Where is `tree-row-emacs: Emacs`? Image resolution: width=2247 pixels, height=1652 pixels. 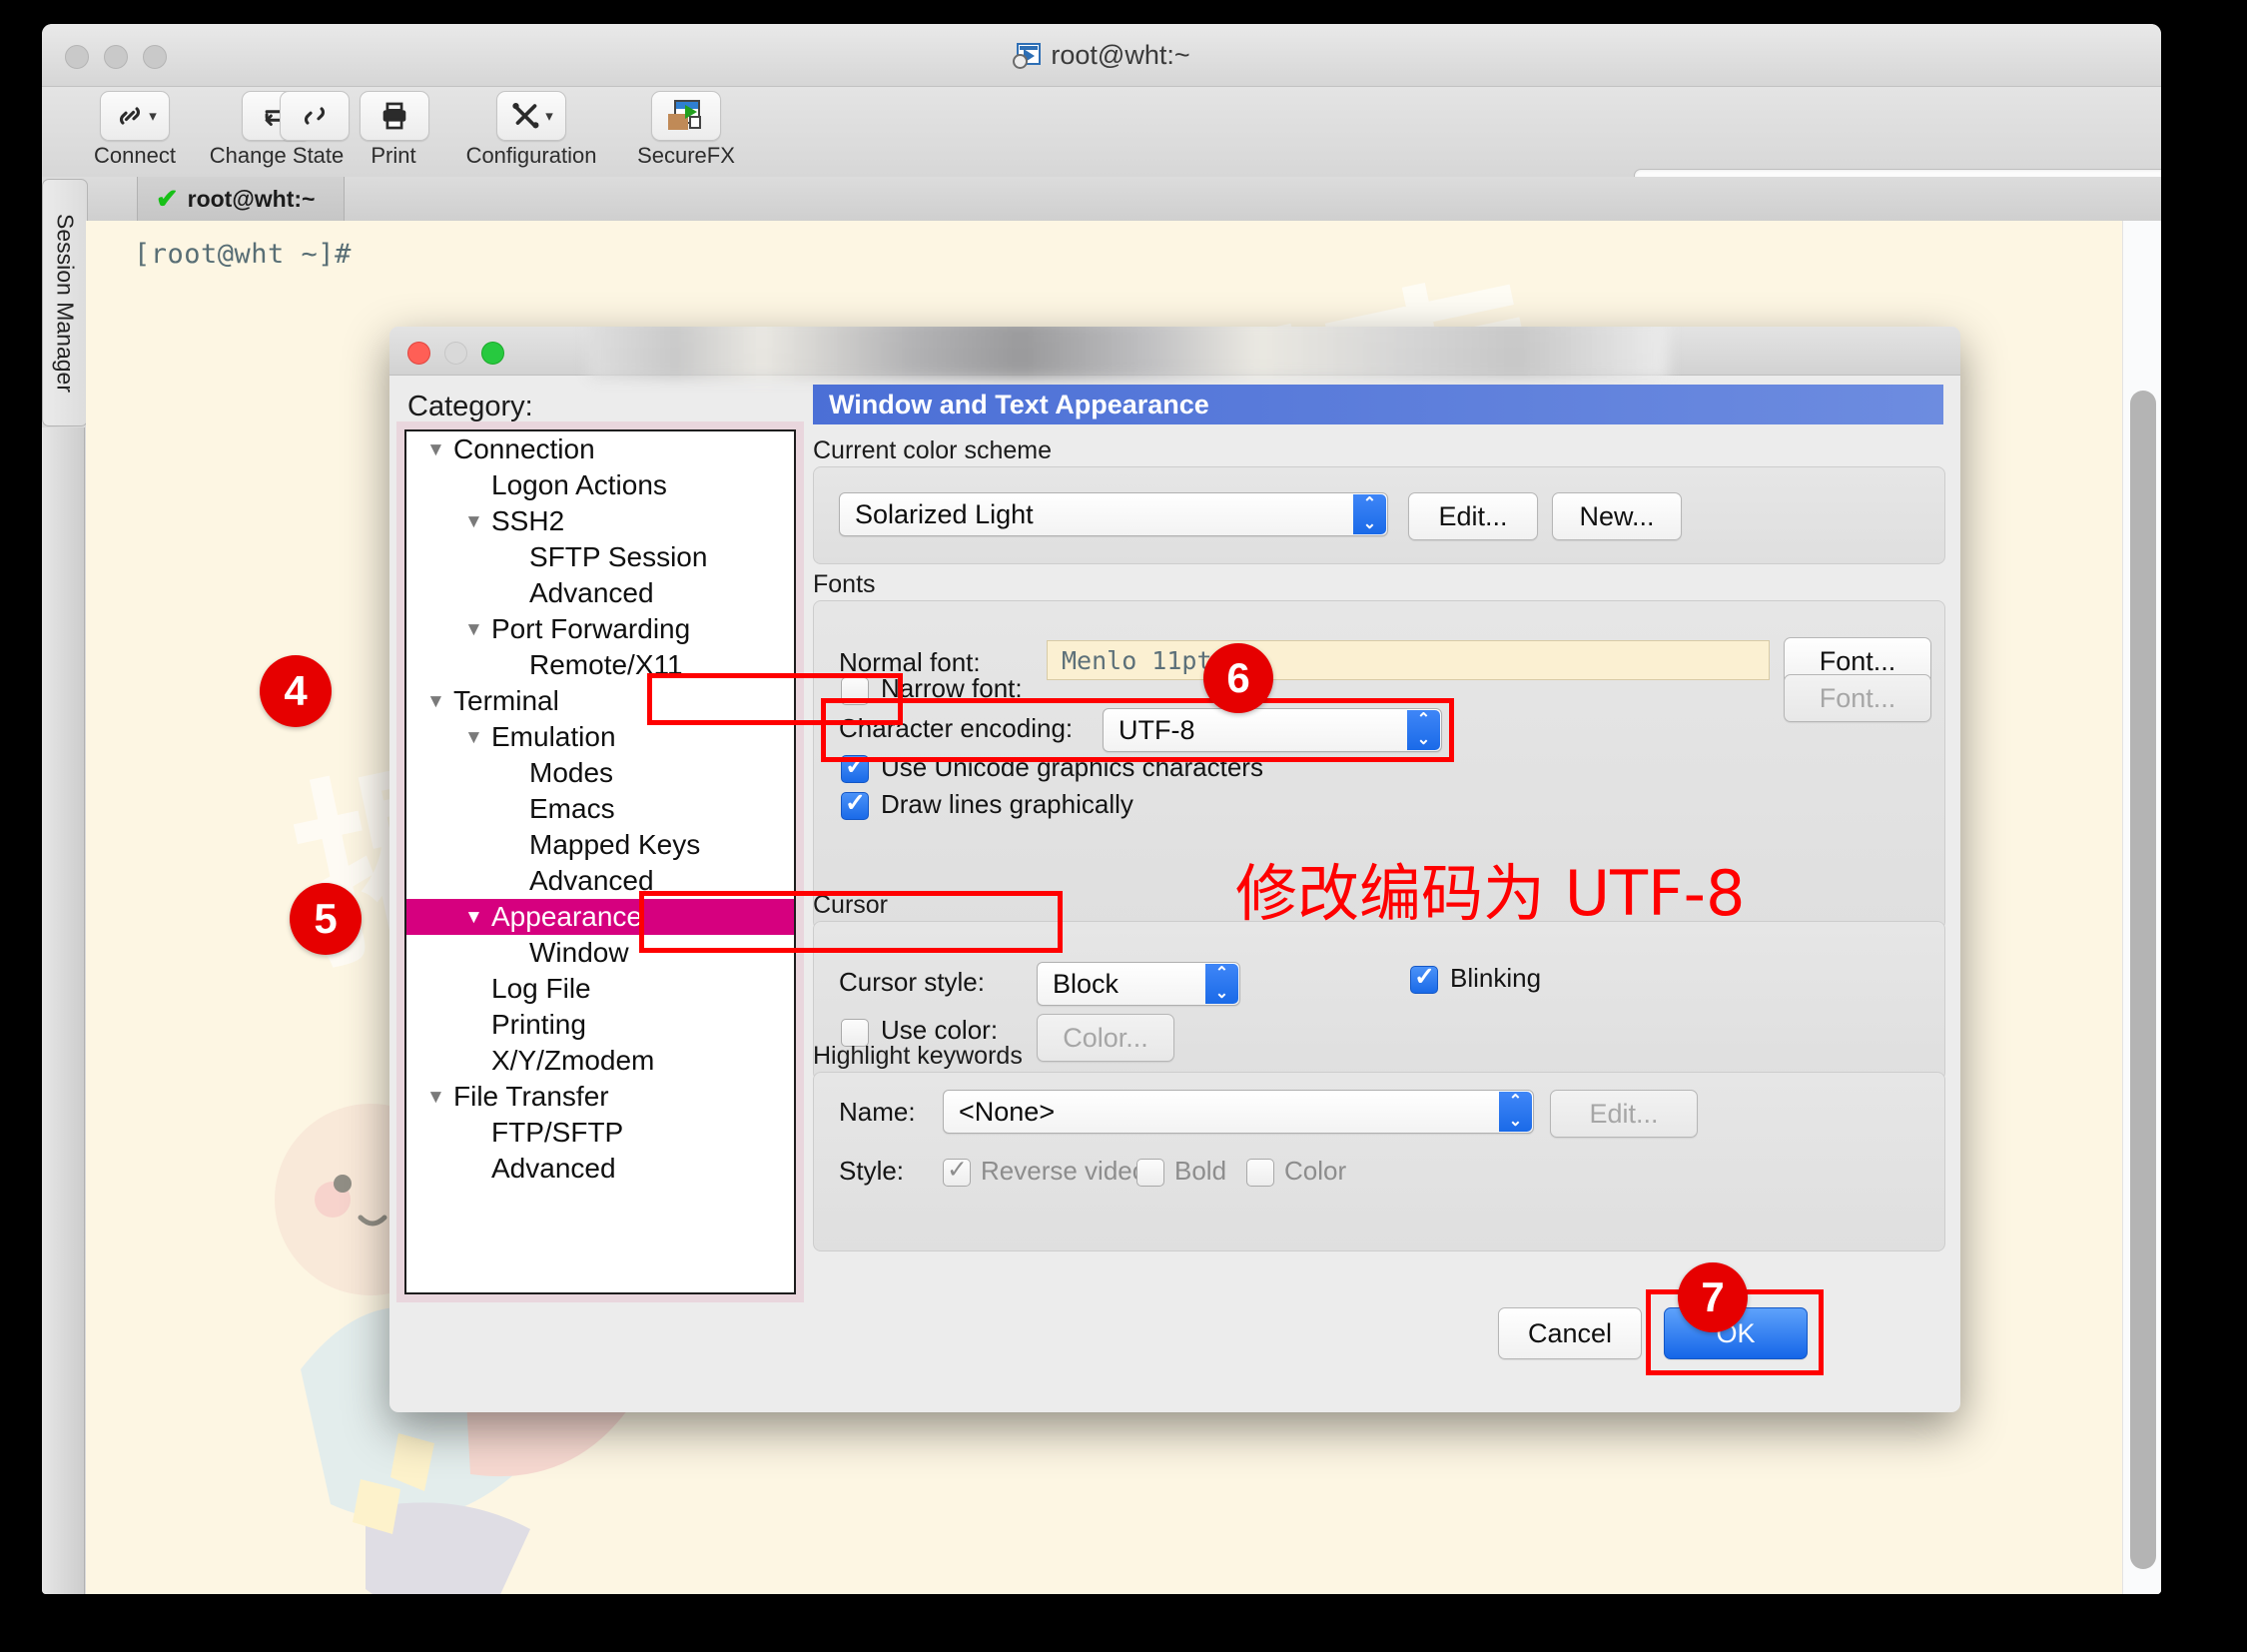 tree-row-emacs: Emacs is located at coordinates (600, 809).